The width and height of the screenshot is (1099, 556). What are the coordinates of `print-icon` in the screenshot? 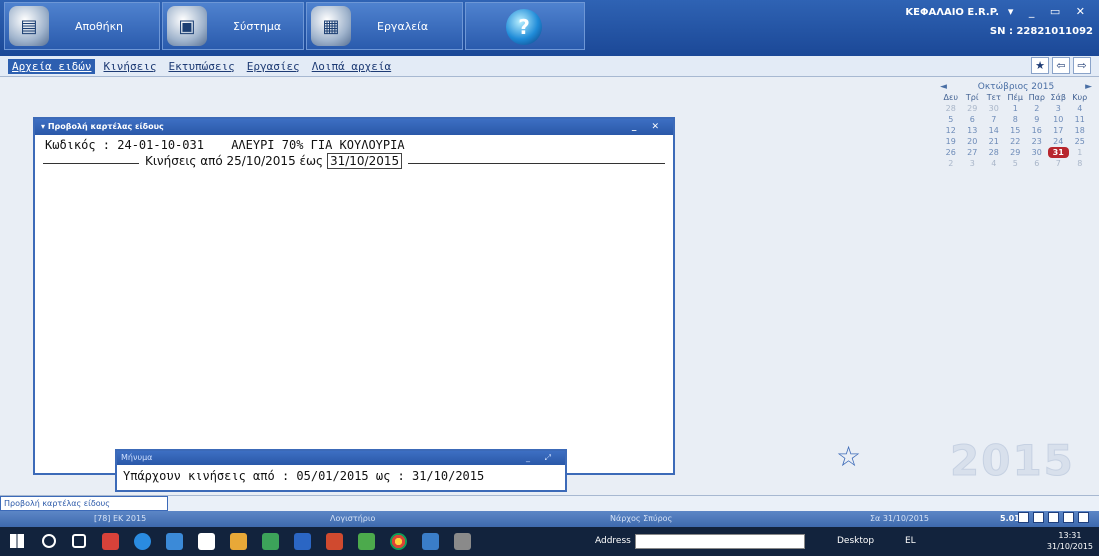 It's located at (1038, 517).